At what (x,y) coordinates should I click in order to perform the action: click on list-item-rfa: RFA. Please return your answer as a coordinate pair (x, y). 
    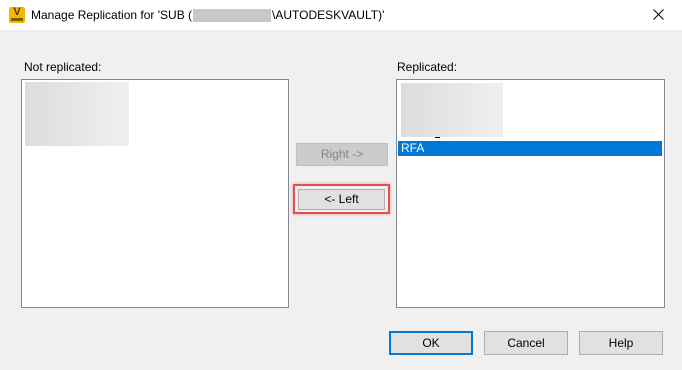
    Looking at the image, I should click on (530, 148).